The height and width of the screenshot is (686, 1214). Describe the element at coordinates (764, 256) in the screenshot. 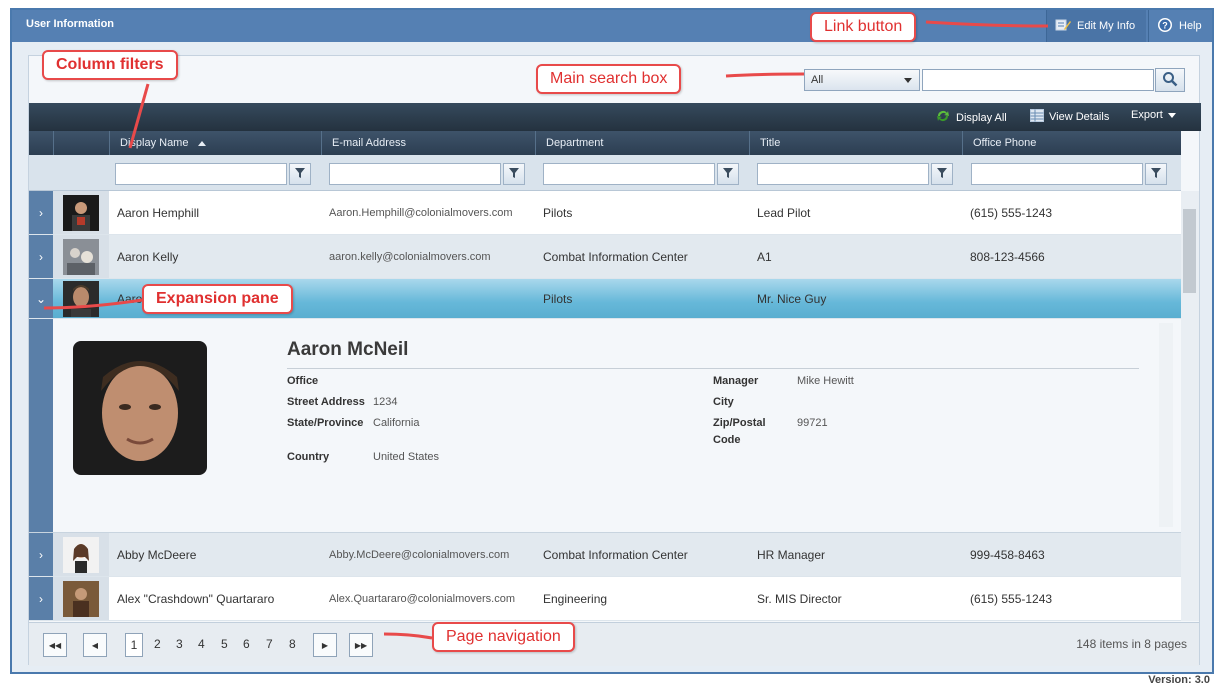

I see `title-cell: A1` at that location.